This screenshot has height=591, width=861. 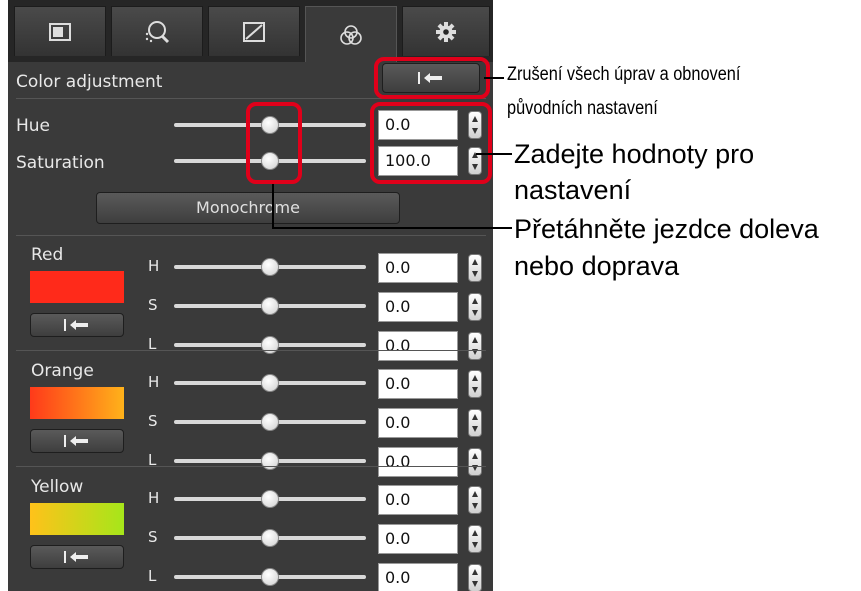 I want to click on callout-reset-line2: původních nastavení, so click(x=582, y=108).